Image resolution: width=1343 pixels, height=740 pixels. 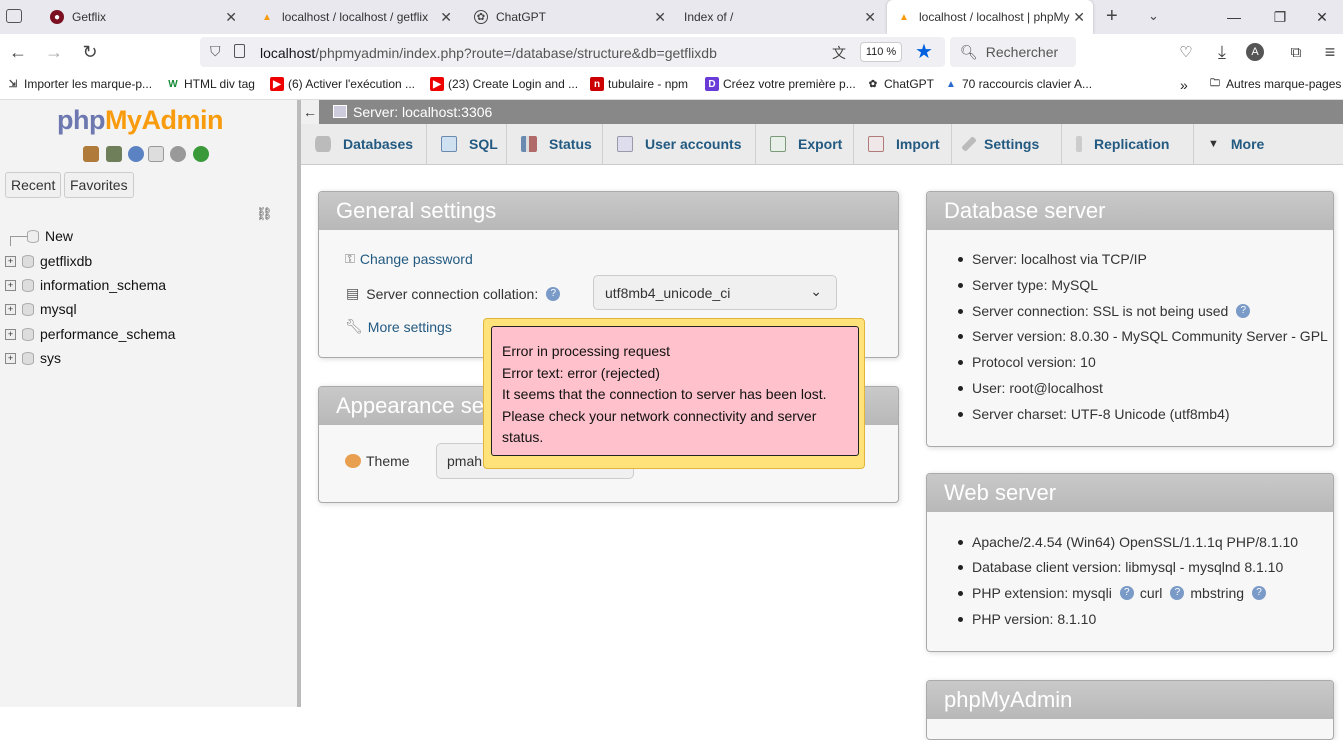 What do you see at coordinates (364, 144) in the screenshot?
I see `tab-databases: Databases` at bounding box center [364, 144].